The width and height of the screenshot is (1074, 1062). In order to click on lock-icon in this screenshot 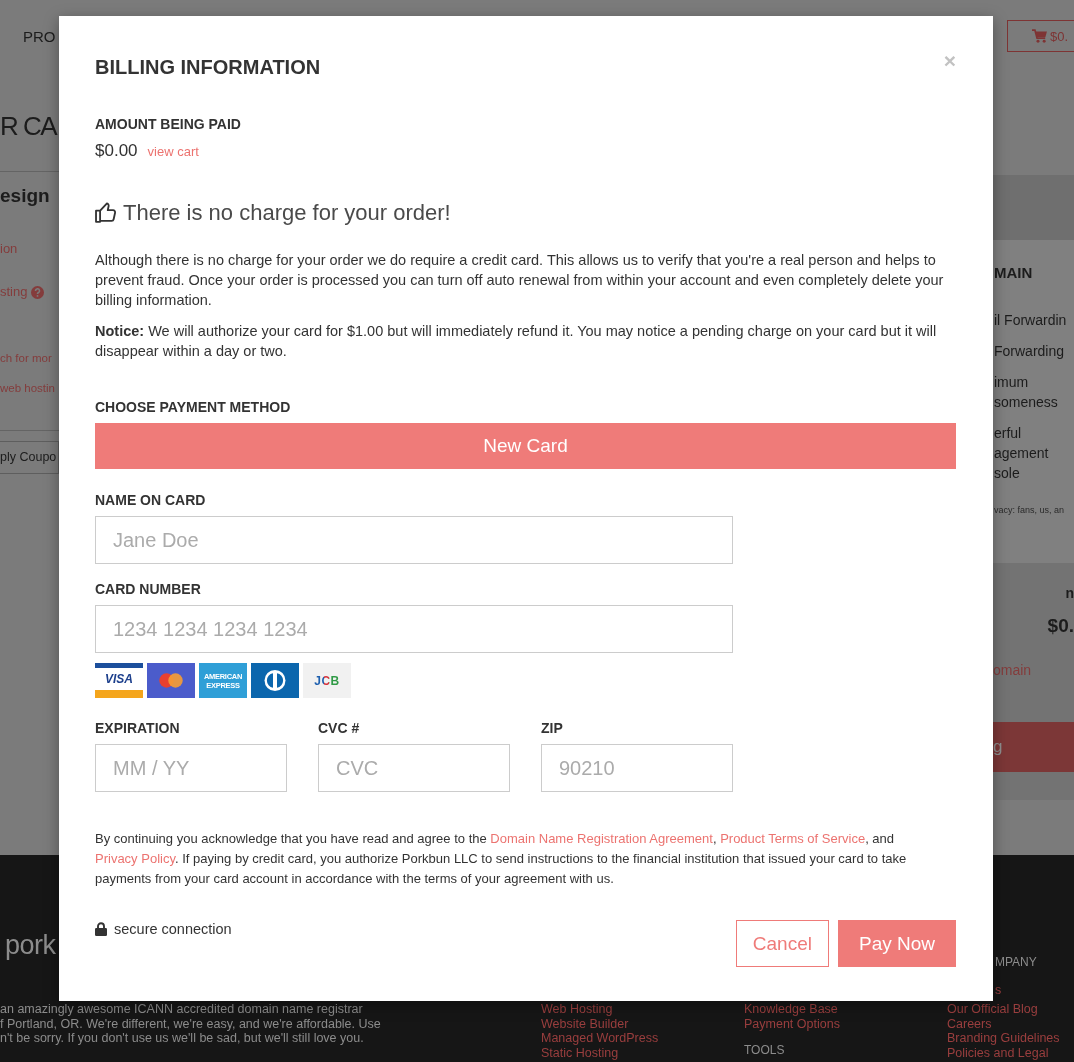, I will do `click(101, 929)`.